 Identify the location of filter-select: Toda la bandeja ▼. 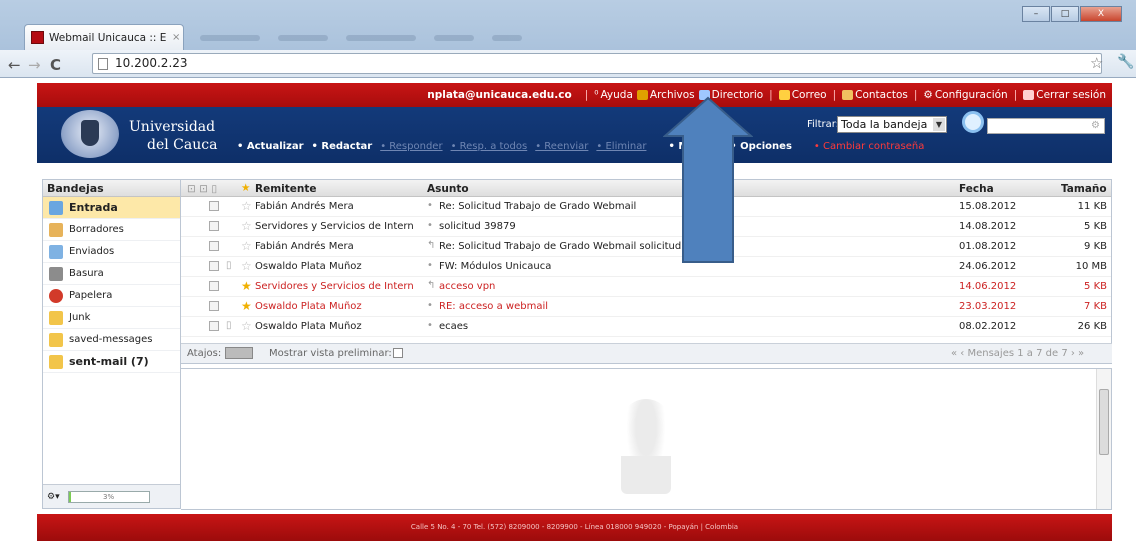
(892, 124).